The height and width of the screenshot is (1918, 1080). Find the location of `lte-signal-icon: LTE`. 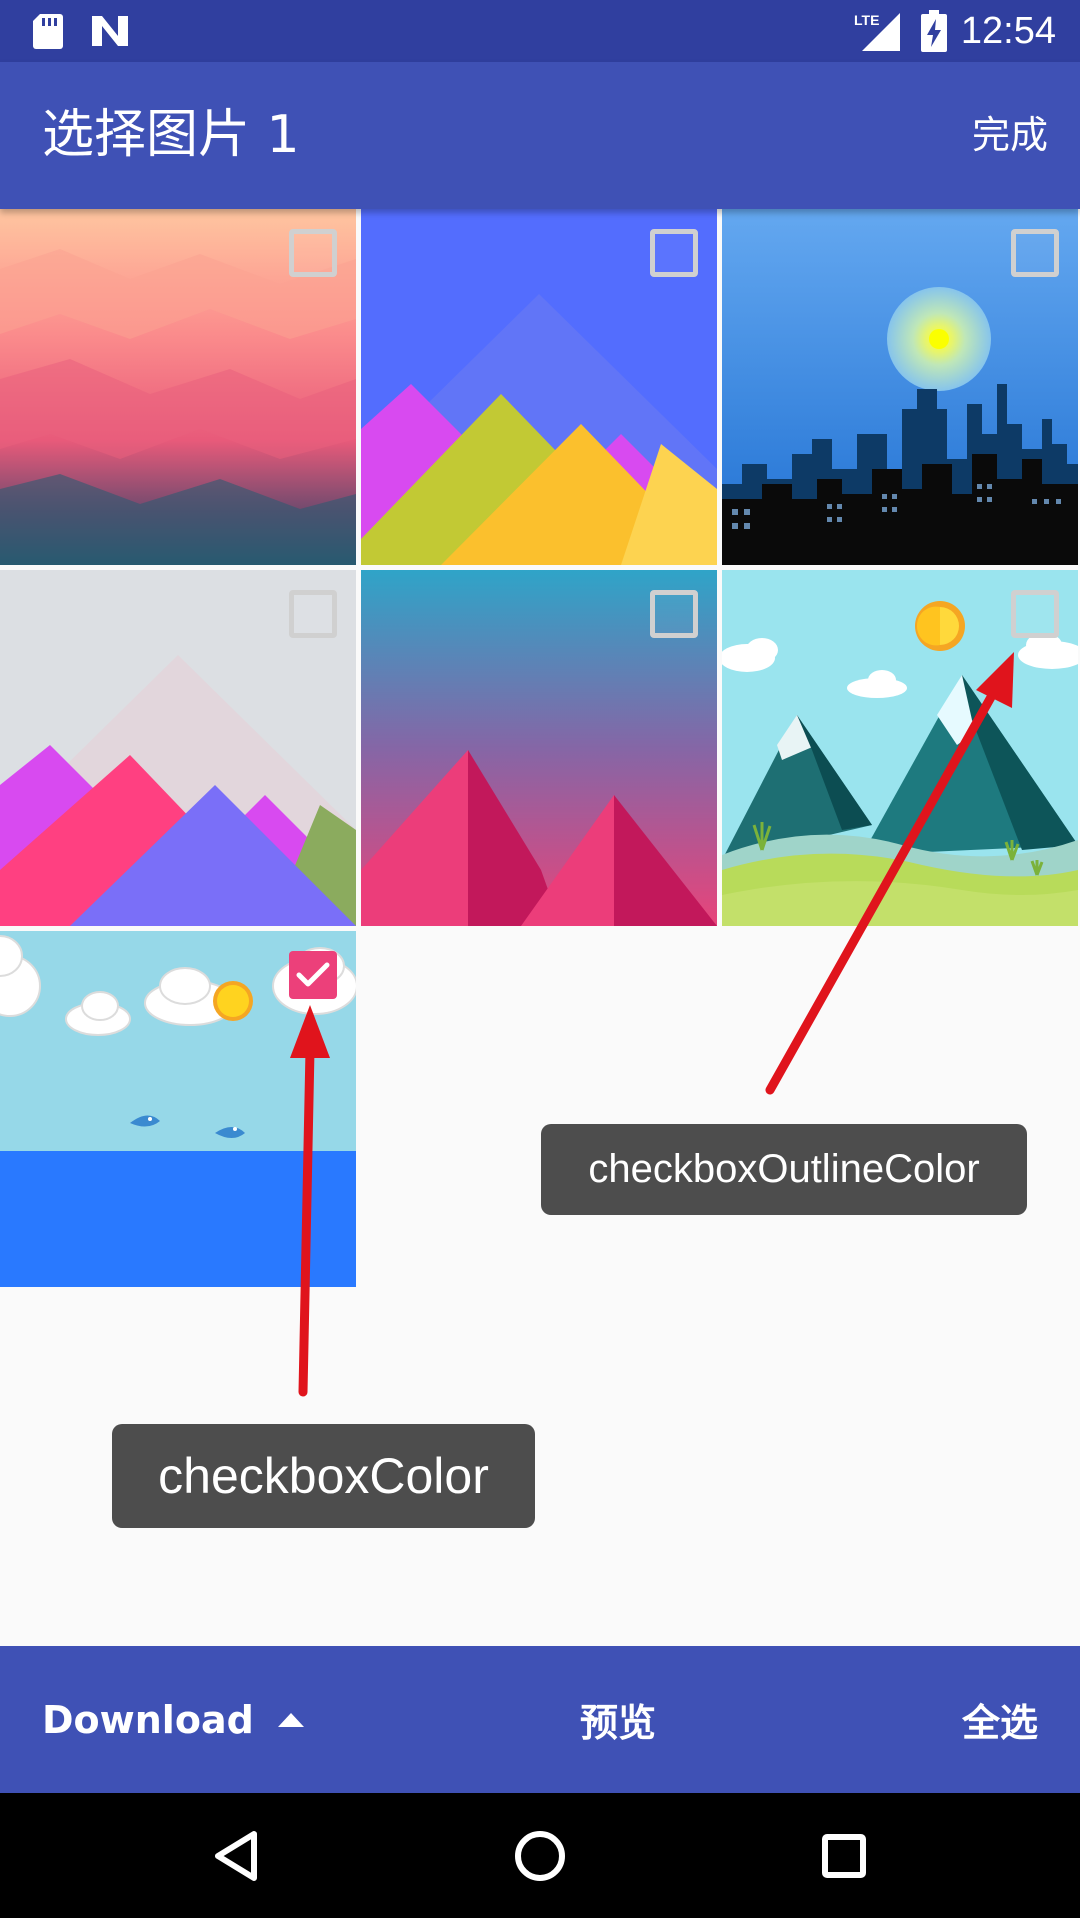

lte-signal-icon: LTE is located at coordinates (877, 31).